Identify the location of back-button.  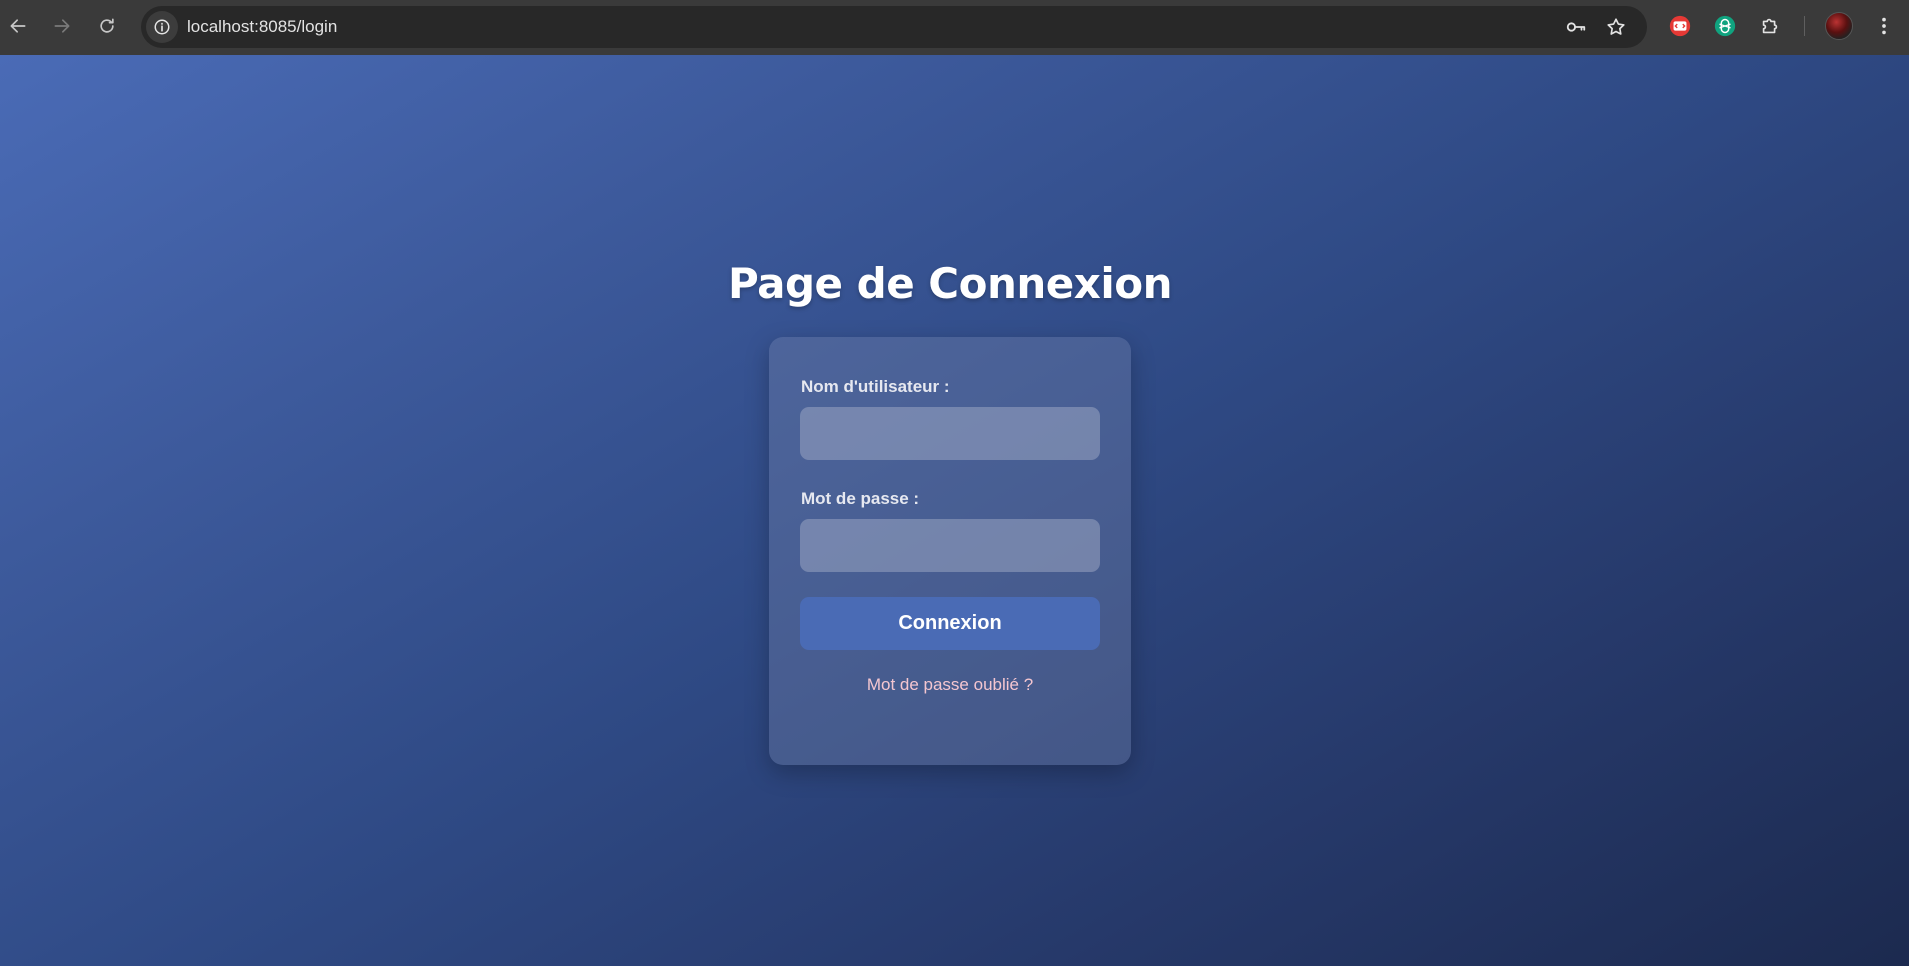
(18, 26).